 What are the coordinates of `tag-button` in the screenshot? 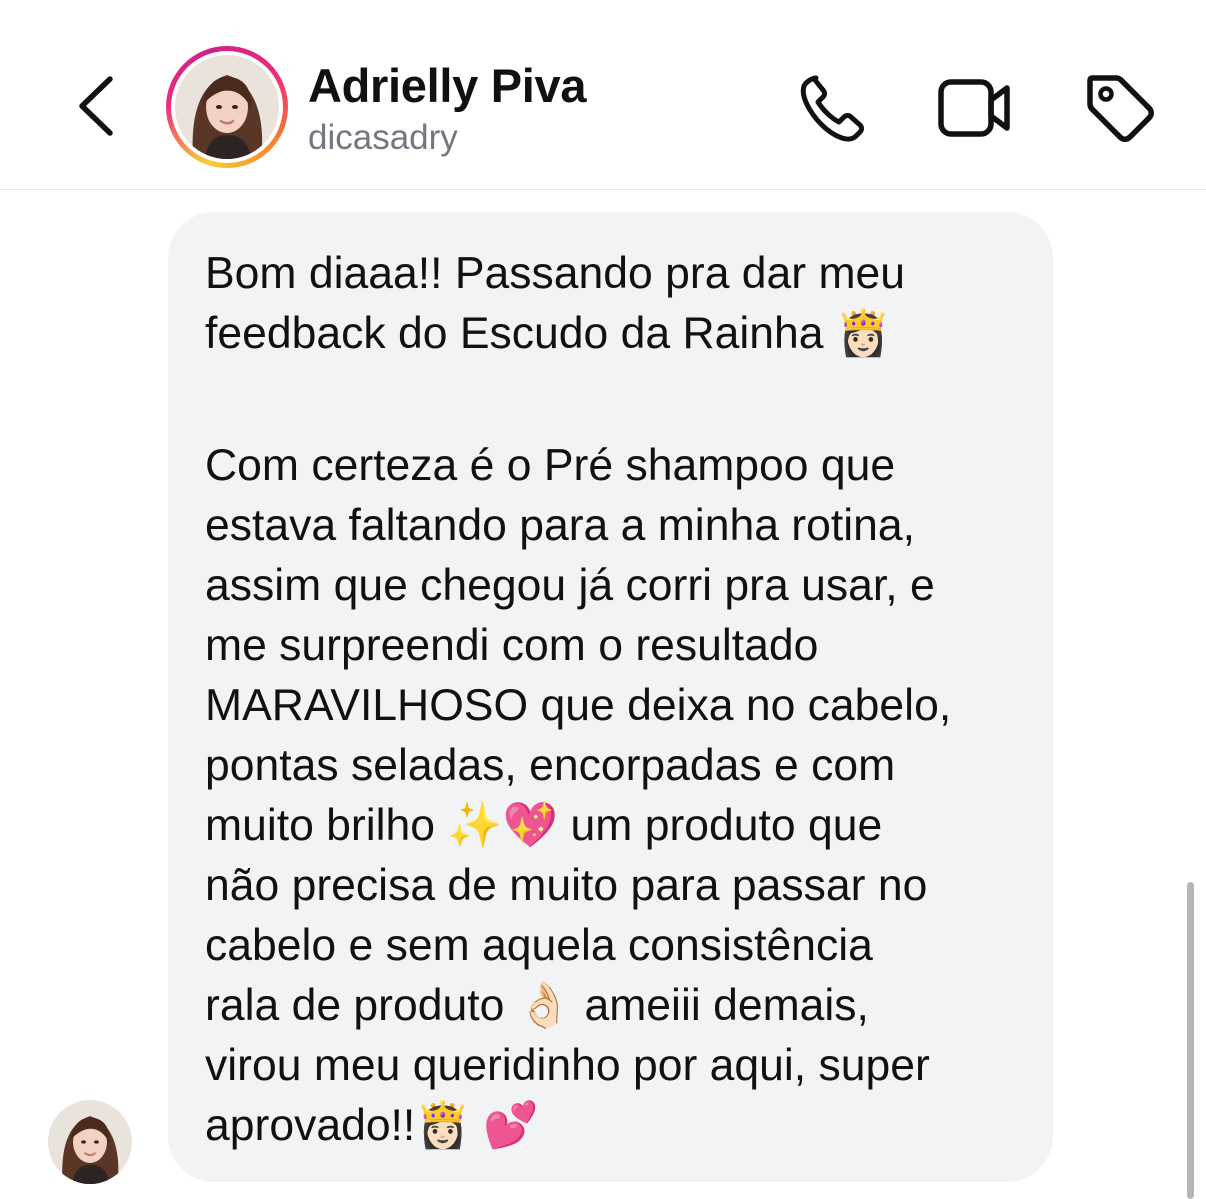 It's located at (1120, 108).